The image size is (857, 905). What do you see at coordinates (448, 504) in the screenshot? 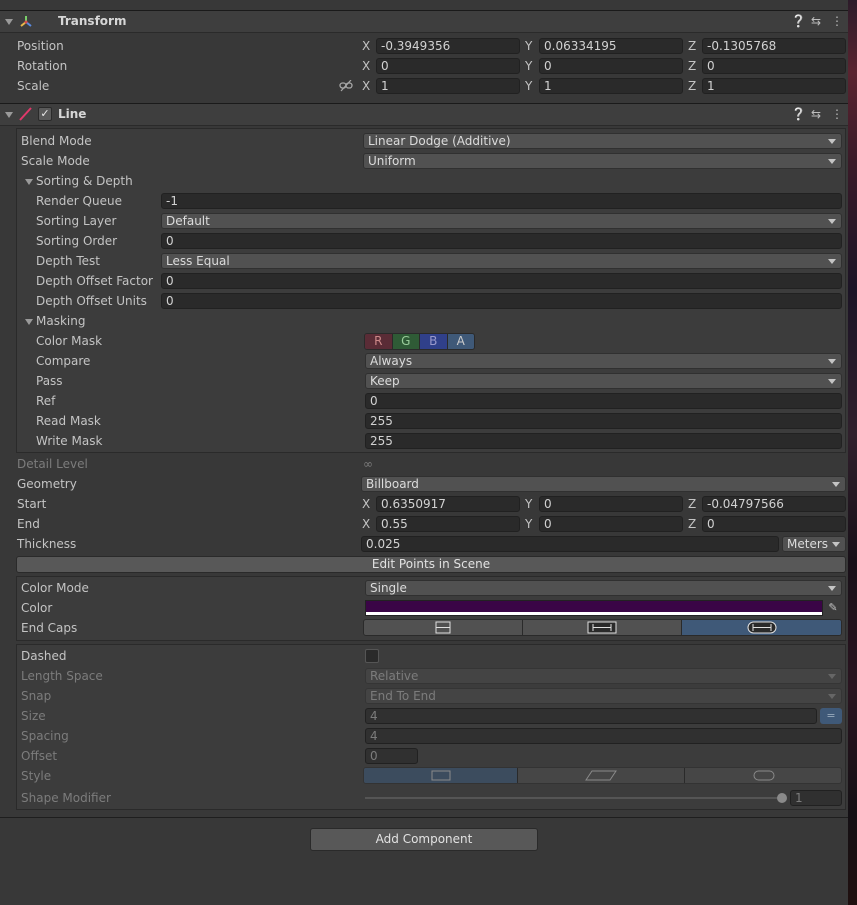
I see `start-x-field: 0.6350917` at bounding box center [448, 504].